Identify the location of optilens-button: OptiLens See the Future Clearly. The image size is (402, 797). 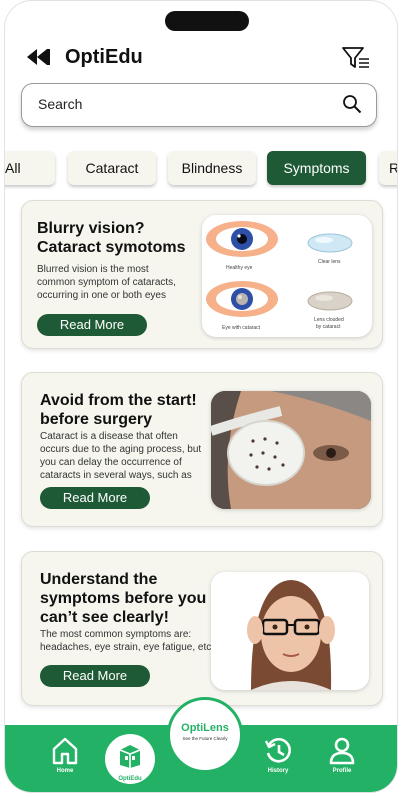
(205, 735).